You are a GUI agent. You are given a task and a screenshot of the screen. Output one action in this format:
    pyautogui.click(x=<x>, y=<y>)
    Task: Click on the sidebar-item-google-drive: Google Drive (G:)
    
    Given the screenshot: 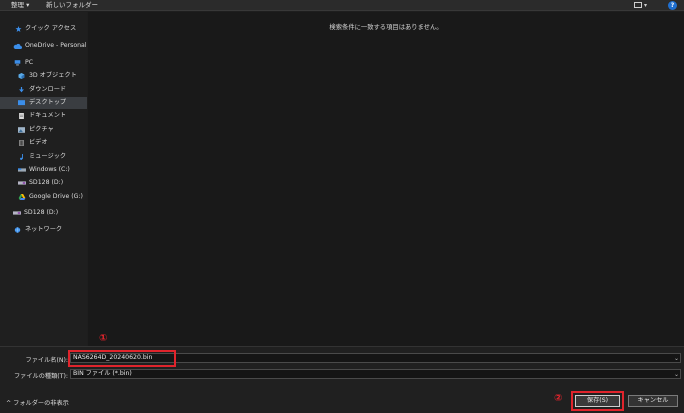 What is the action you would take?
    pyautogui.click(x=43, y=197)
    